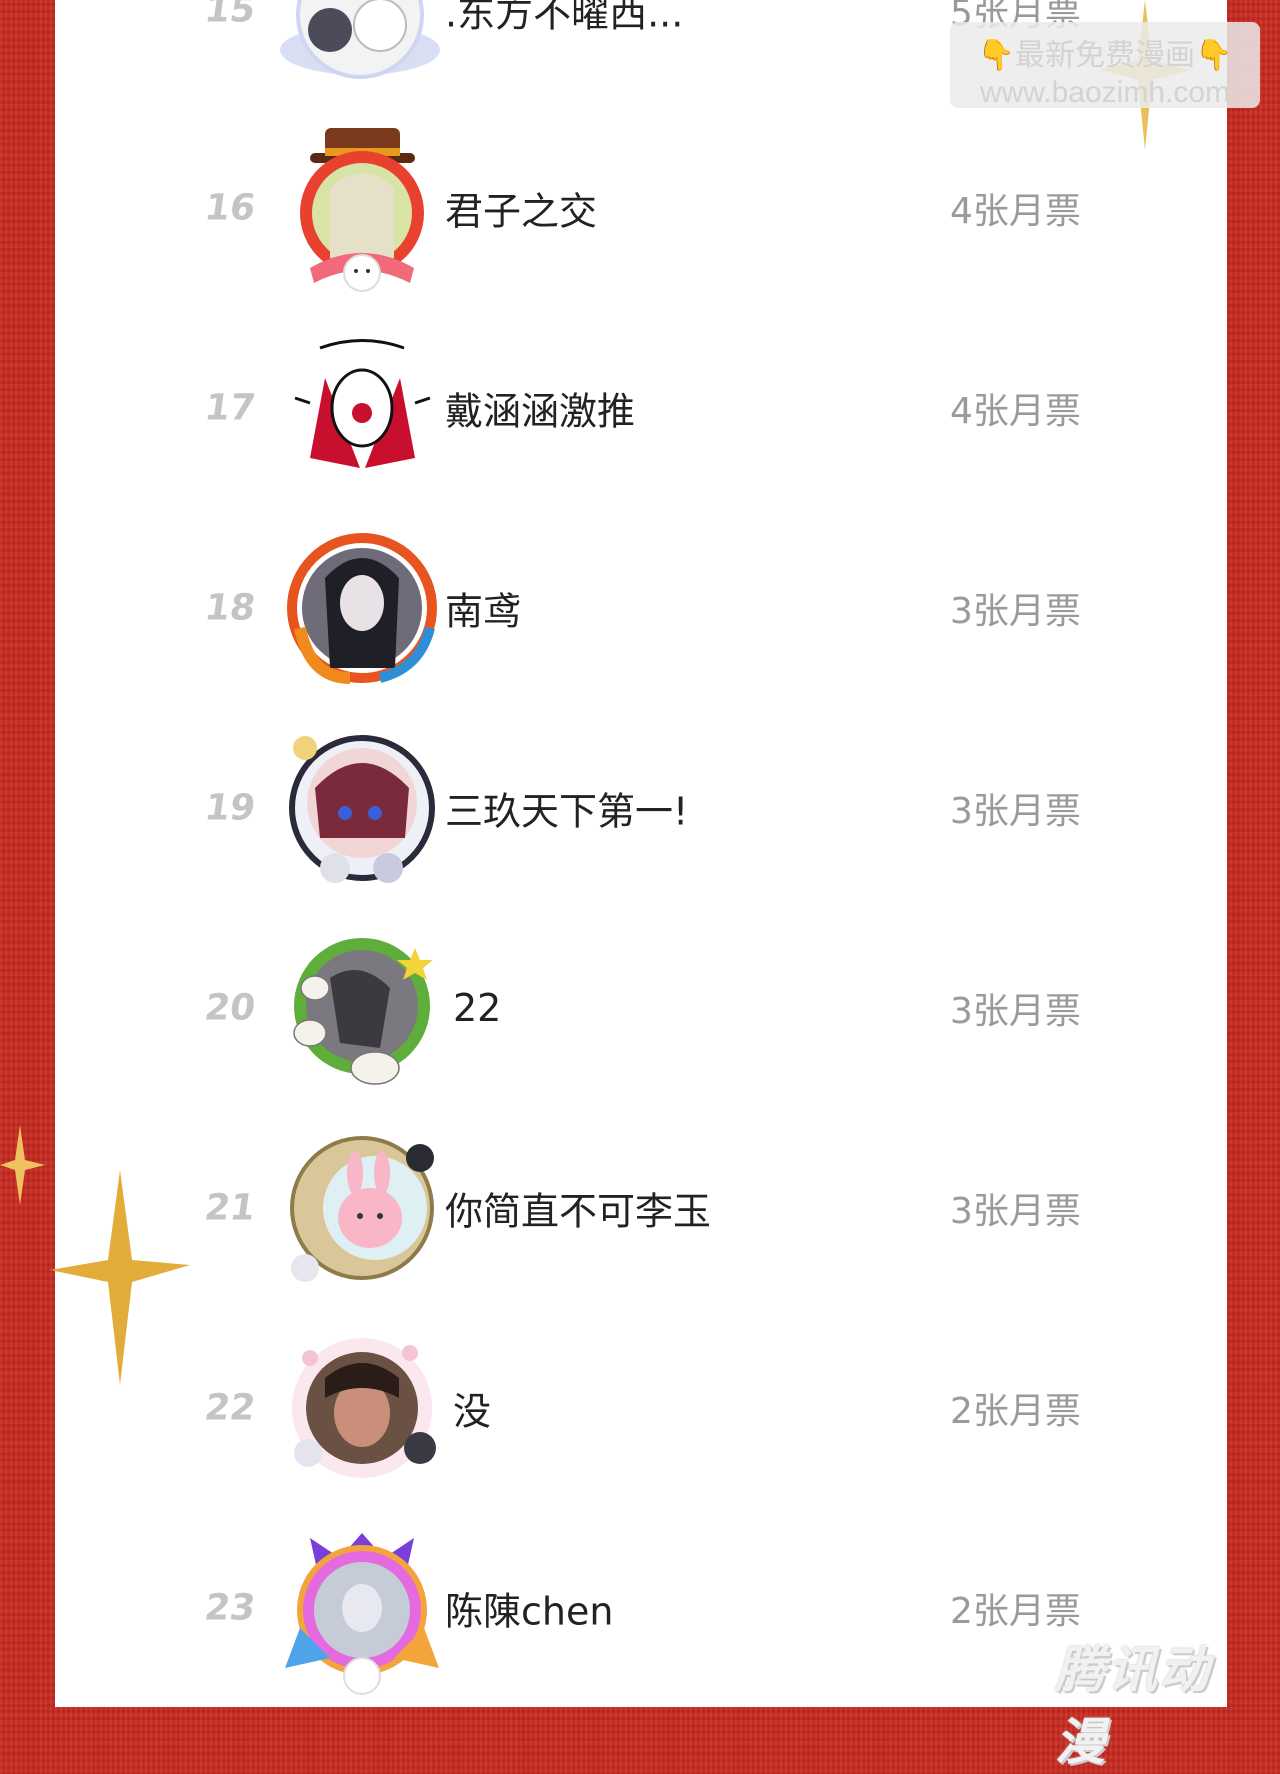  Describe the element at coordinates (641, 608) in the screenshot. I see `ranking-row: 18 南鸢 3张月票` at that location.